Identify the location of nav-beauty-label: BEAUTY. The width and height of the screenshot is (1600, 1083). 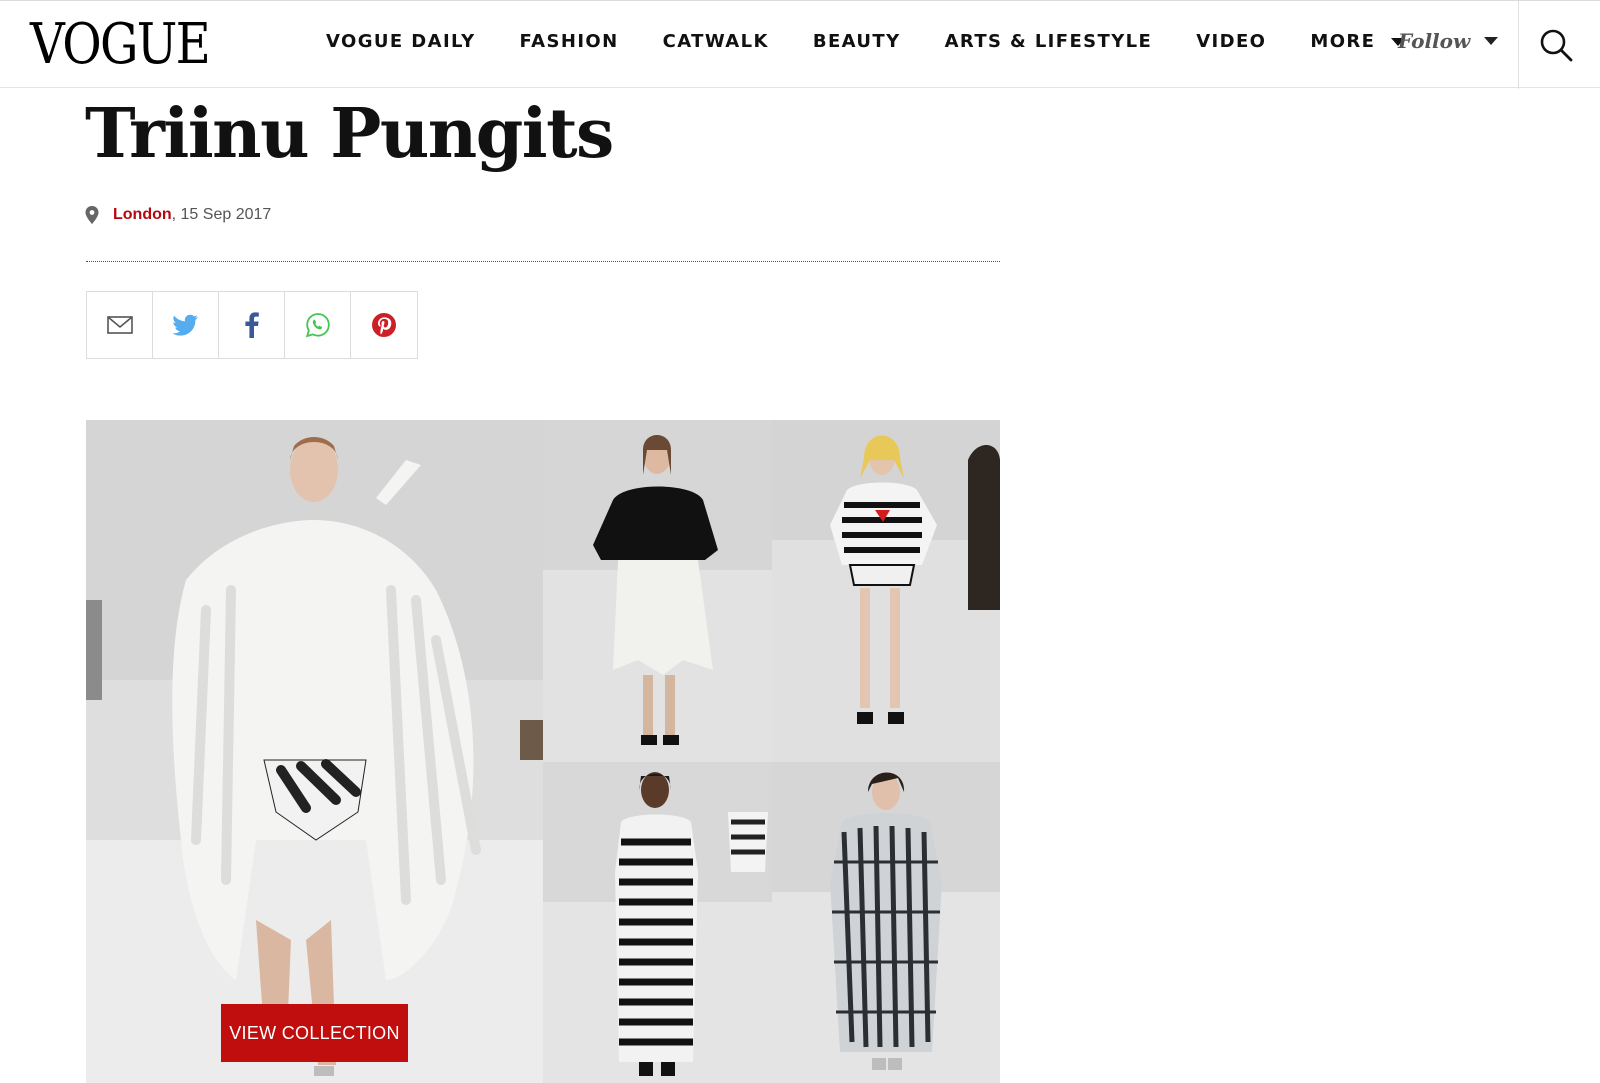
(856, 41).